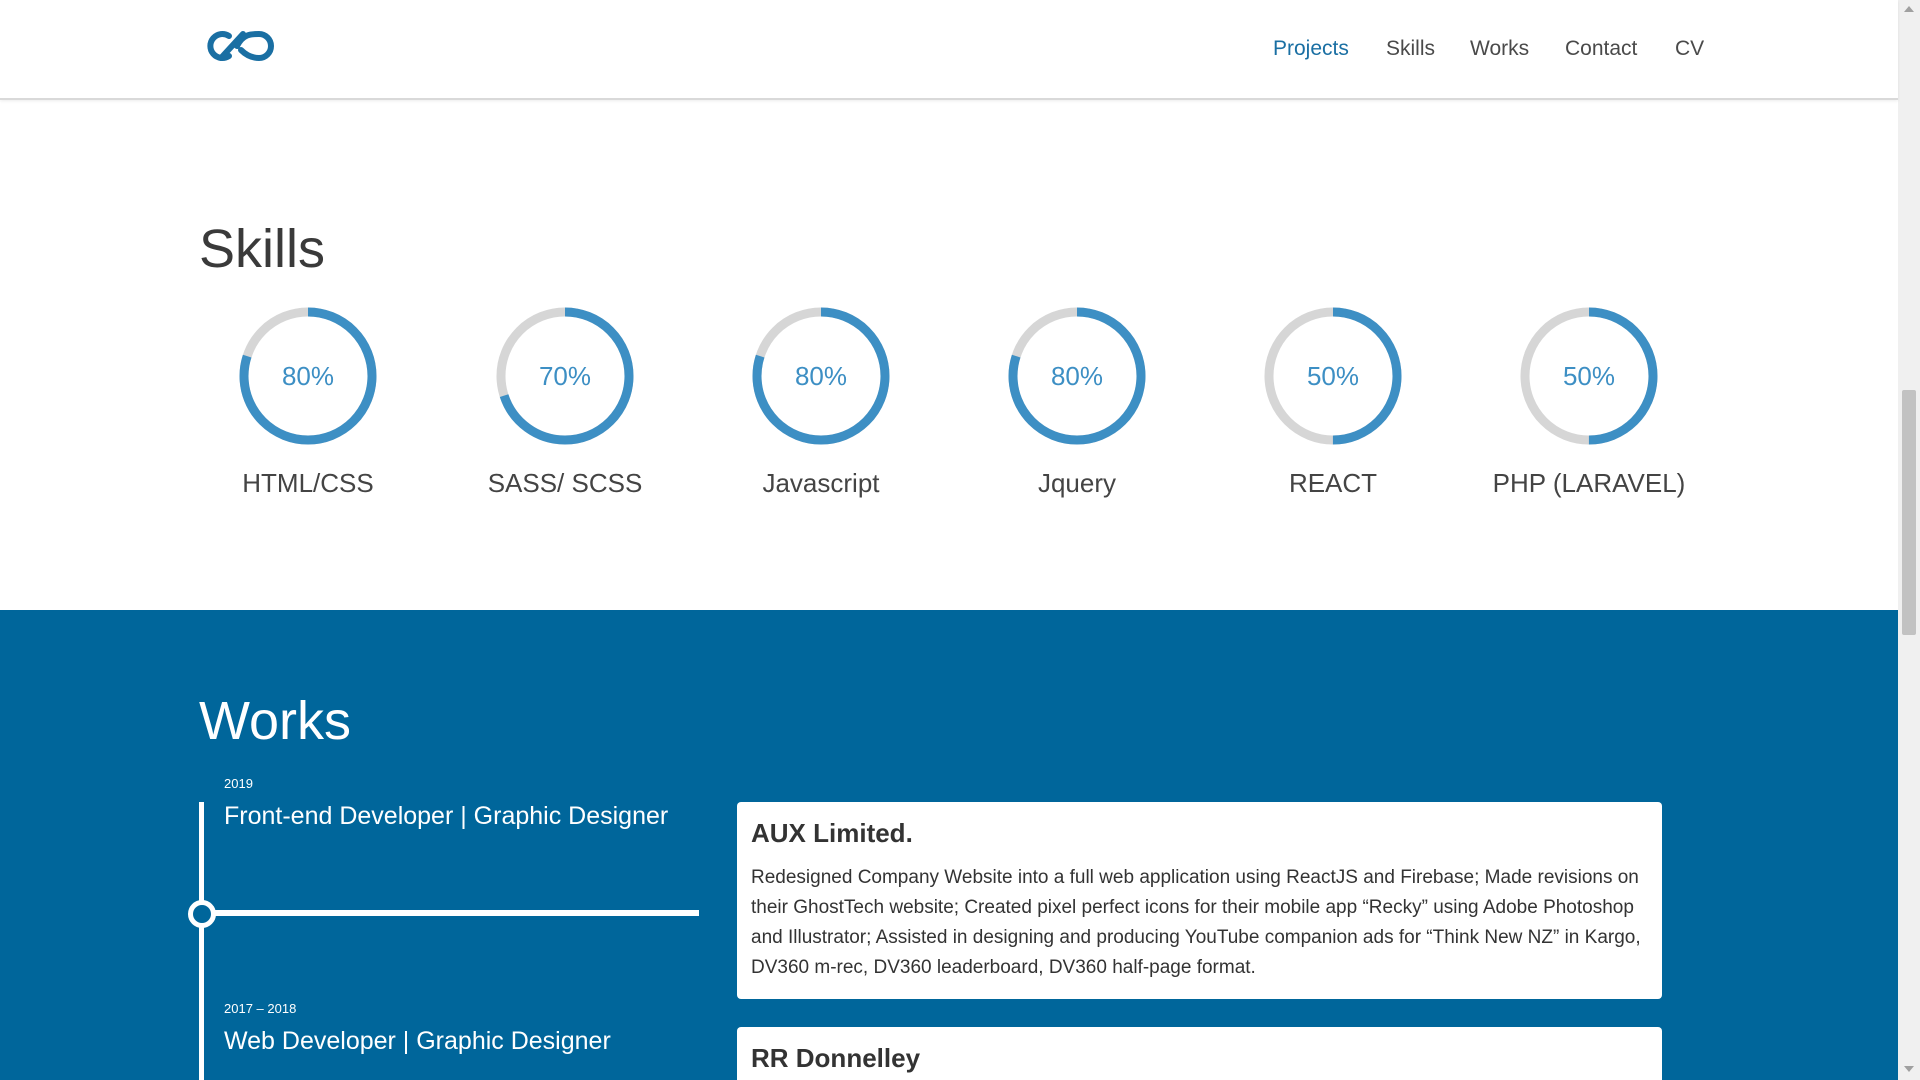  I want to click on site-logo, so click(238, 46).